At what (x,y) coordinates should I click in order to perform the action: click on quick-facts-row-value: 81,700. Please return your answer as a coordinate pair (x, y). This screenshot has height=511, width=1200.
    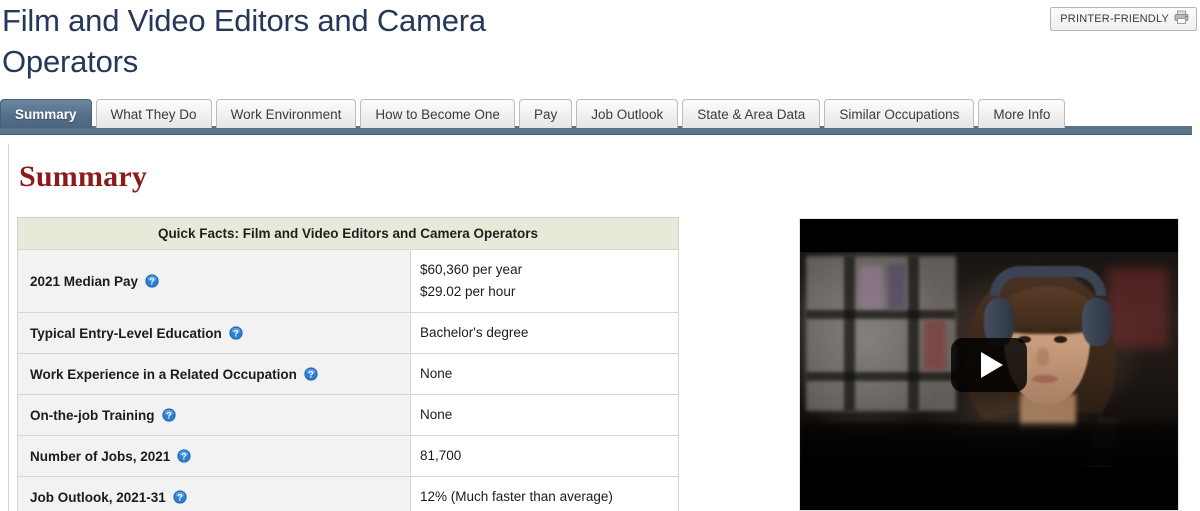
    Looking at the image, I should click on (544, 456).